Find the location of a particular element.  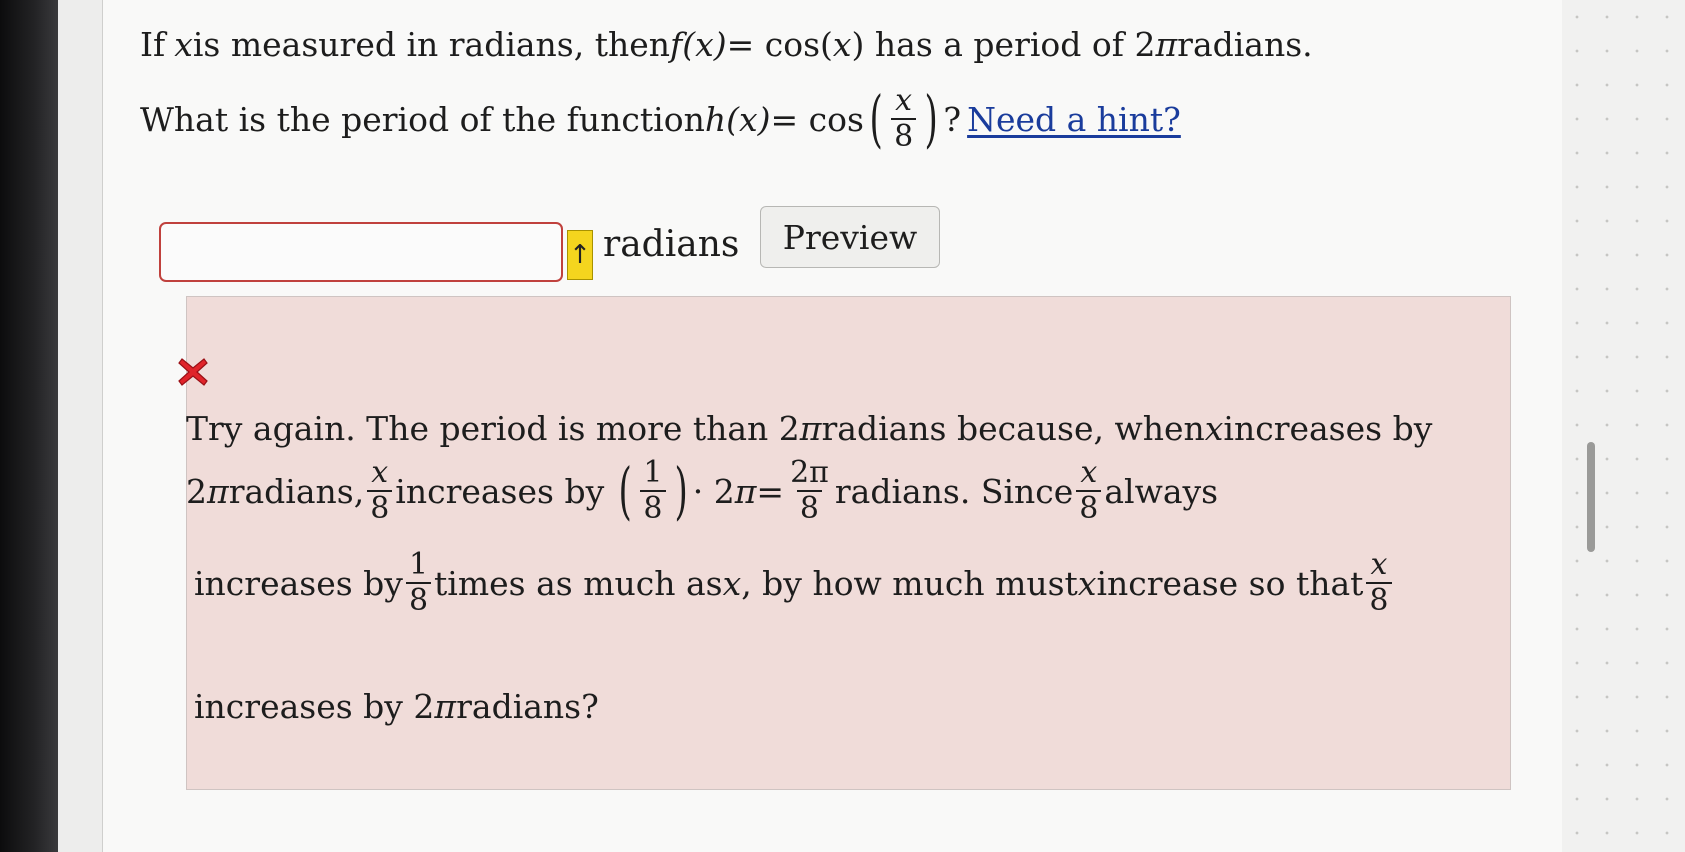

function-f: f(x) is located at coordinates (698, 44).